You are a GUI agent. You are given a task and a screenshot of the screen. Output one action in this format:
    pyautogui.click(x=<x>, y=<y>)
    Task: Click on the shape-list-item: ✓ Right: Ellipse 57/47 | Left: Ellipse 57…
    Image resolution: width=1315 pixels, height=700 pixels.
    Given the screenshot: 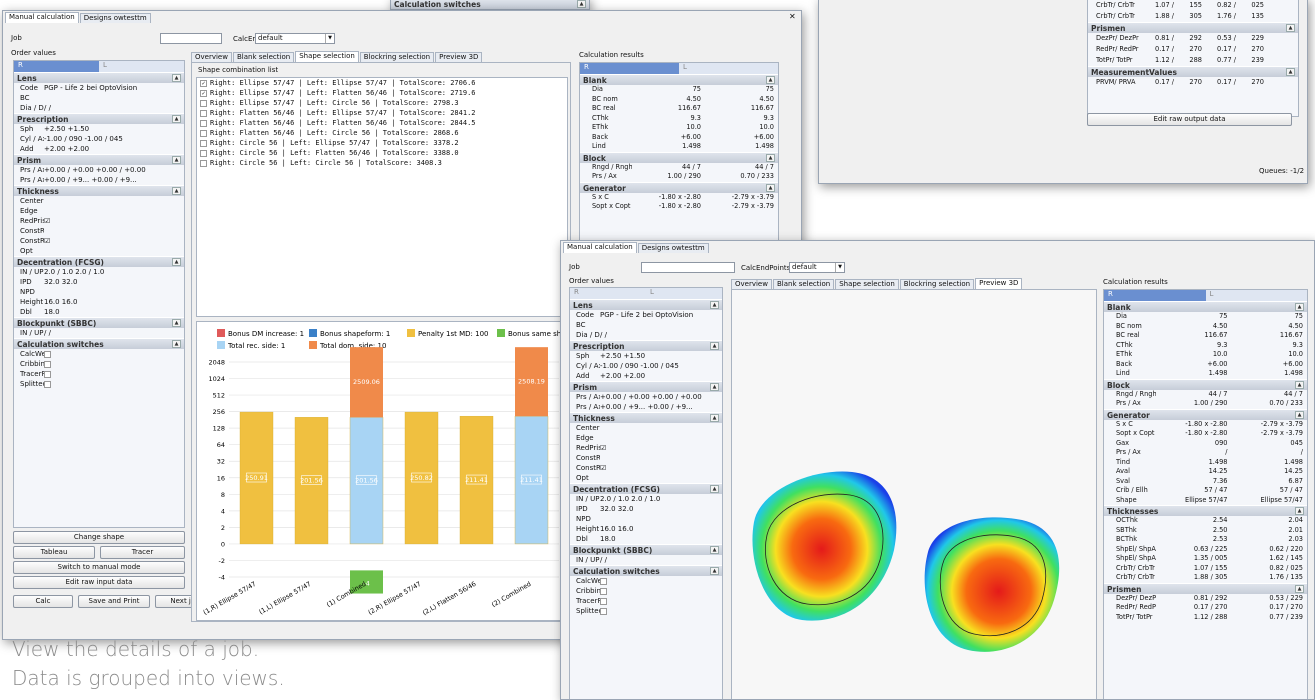 What is the action you would take?
    pyautogui.click(x=382, y=83)
    